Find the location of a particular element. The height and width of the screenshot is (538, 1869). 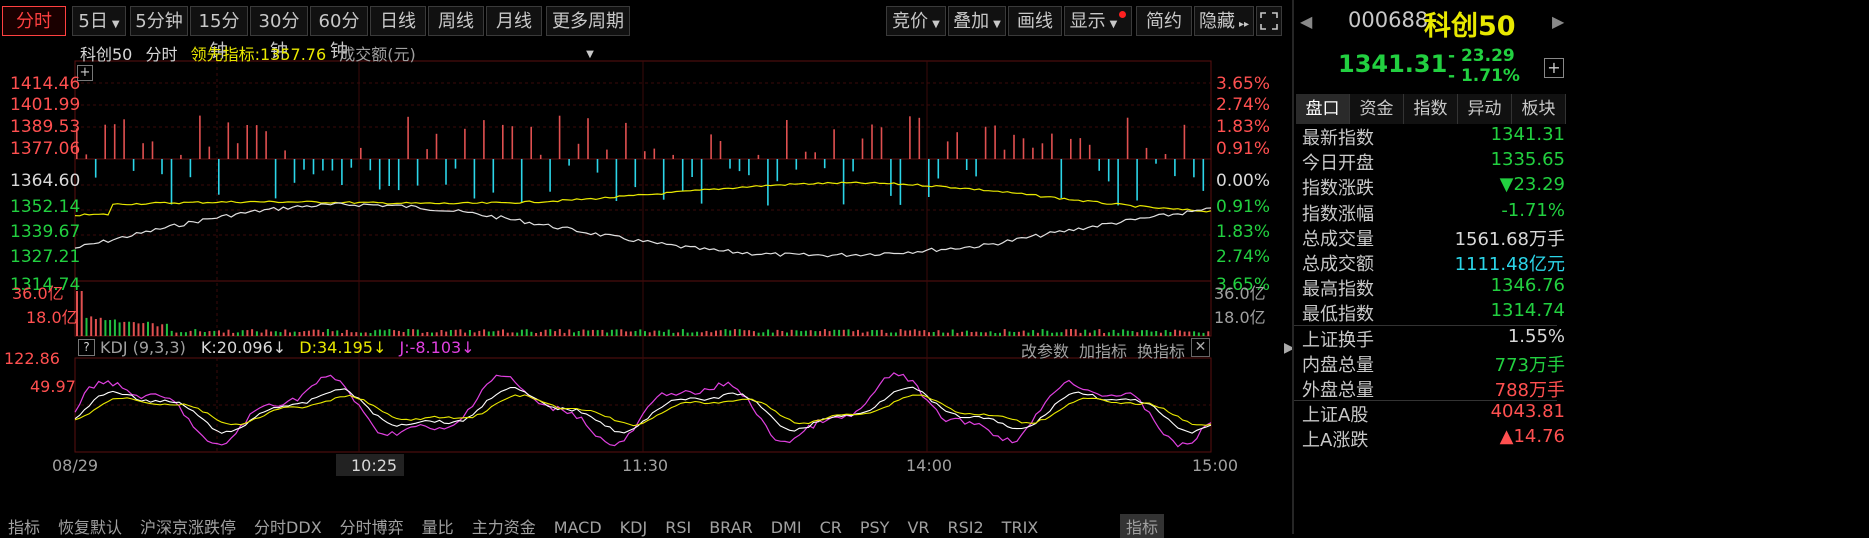

indicator-tab: 分时DDX is located at coordinates (288, 527).